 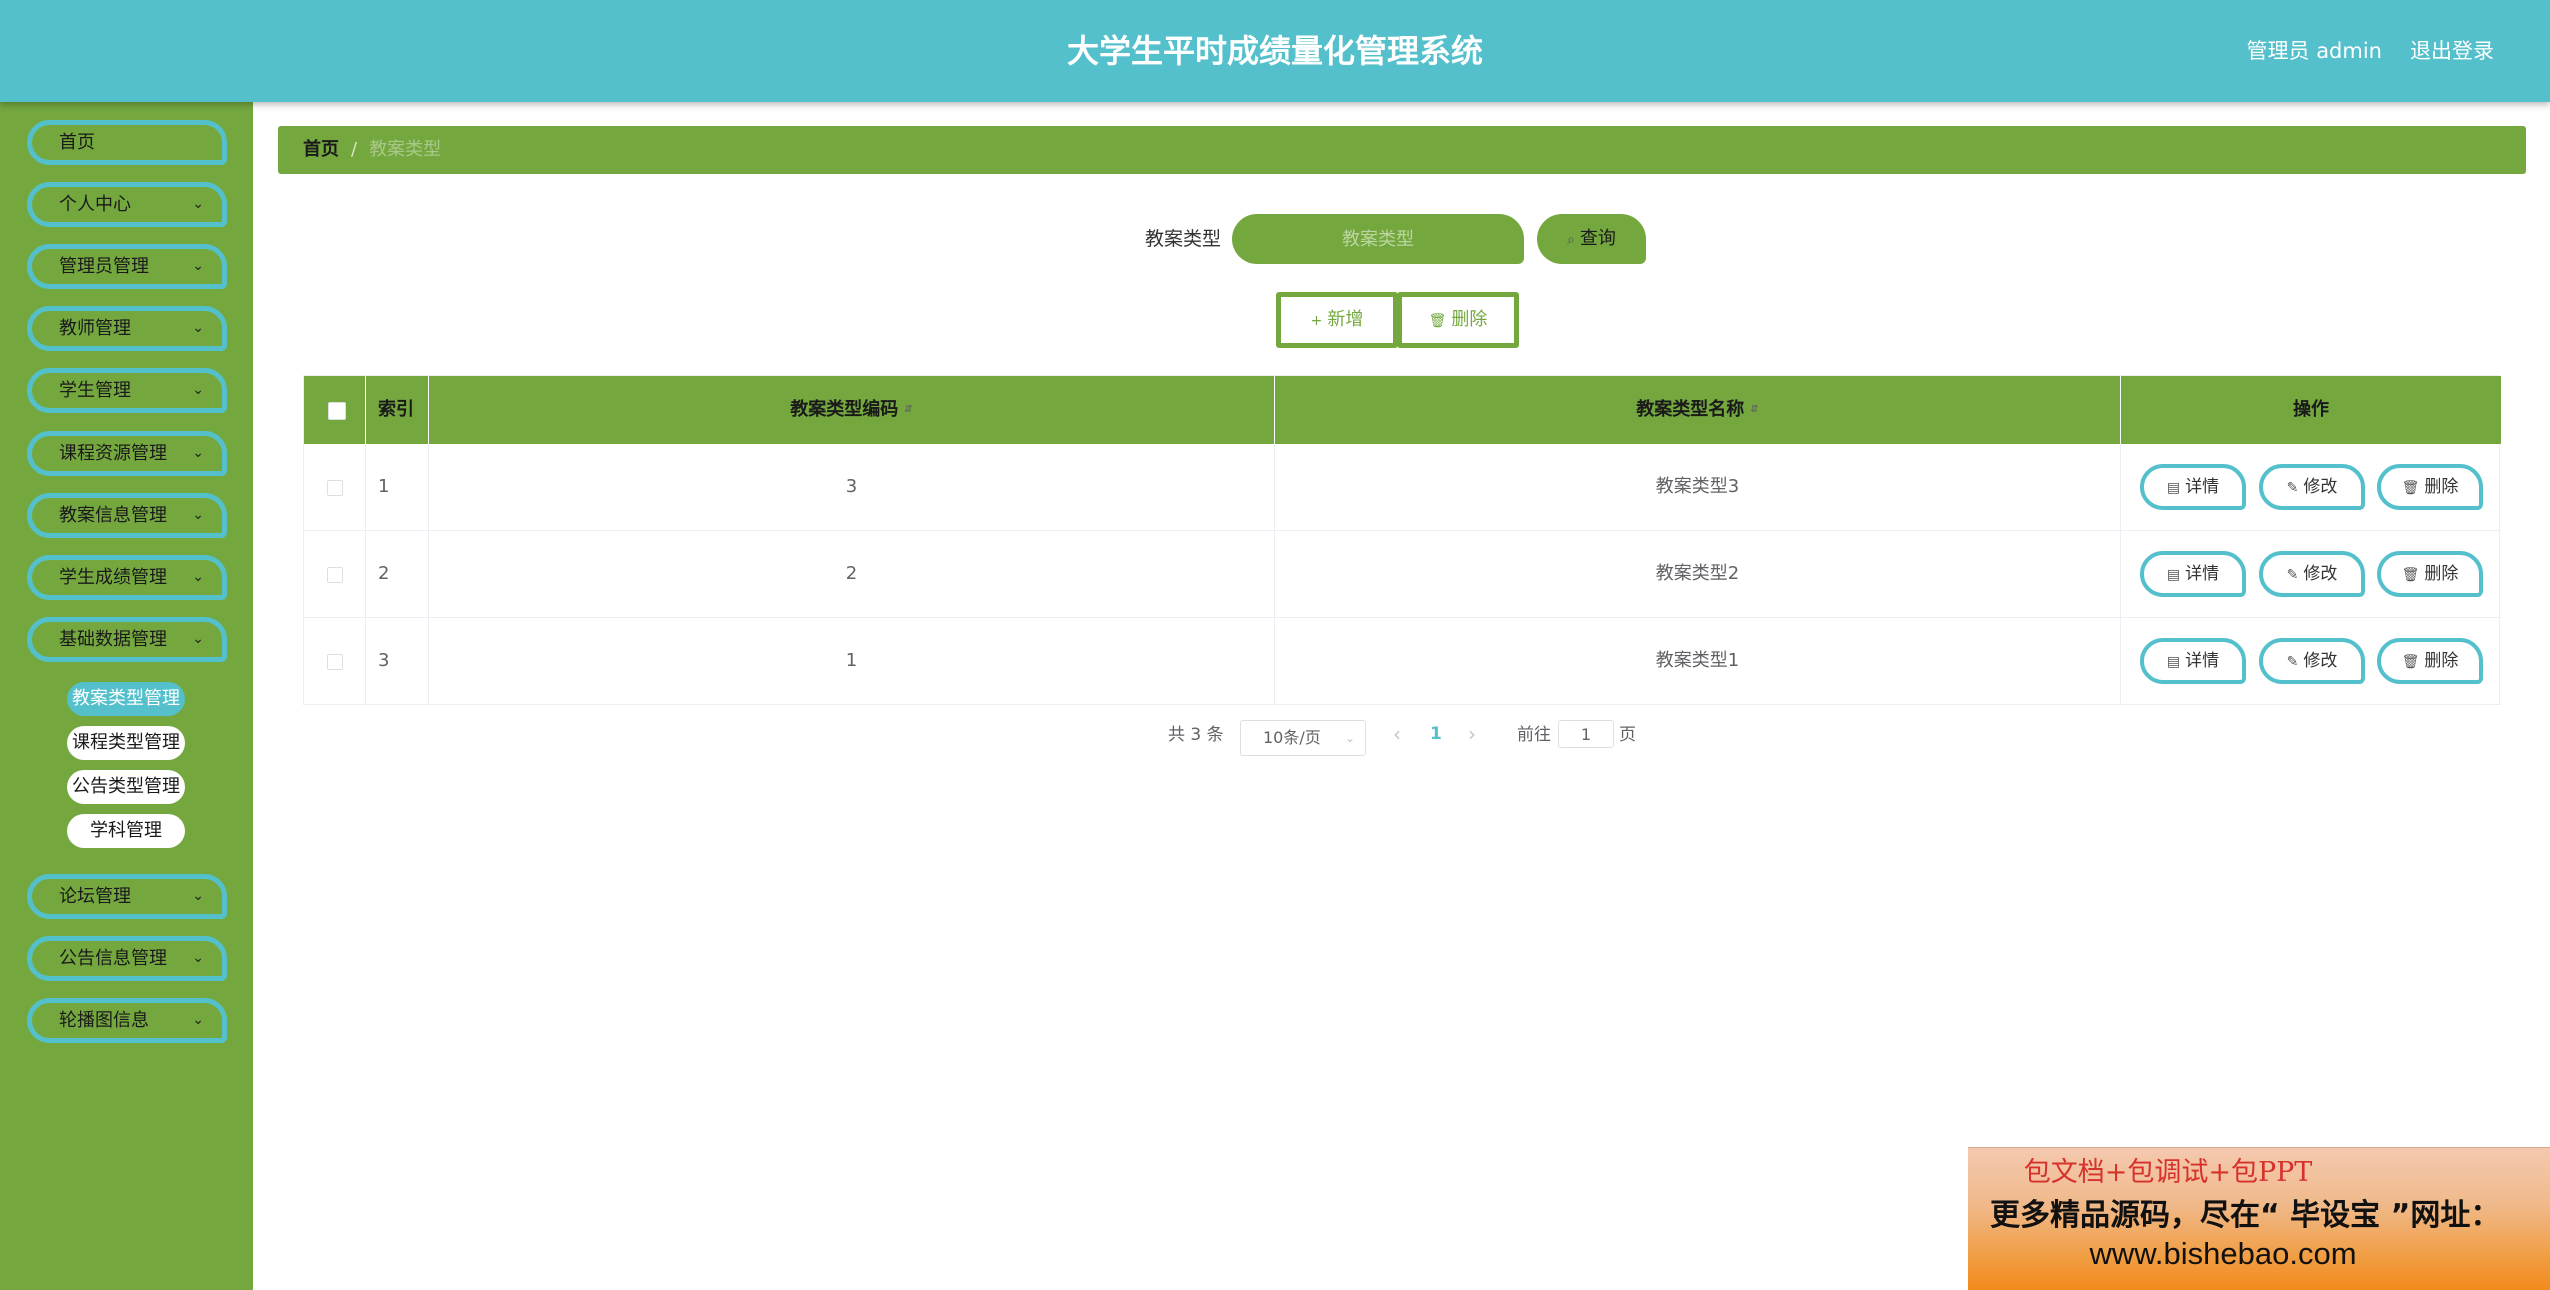 I want to click on next-page-button: ›, so click(x=1472, y=734).